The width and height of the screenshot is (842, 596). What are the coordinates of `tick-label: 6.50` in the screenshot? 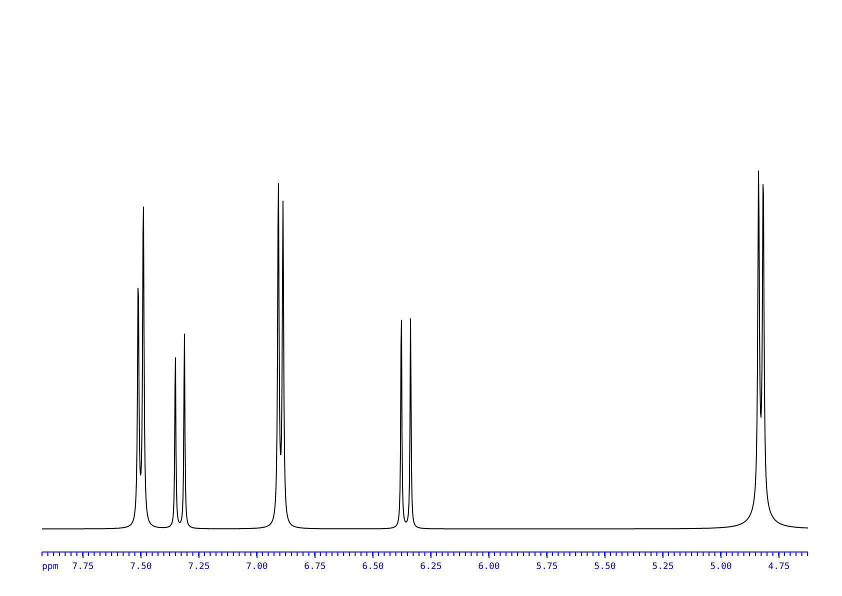 It's located at (373, 567).